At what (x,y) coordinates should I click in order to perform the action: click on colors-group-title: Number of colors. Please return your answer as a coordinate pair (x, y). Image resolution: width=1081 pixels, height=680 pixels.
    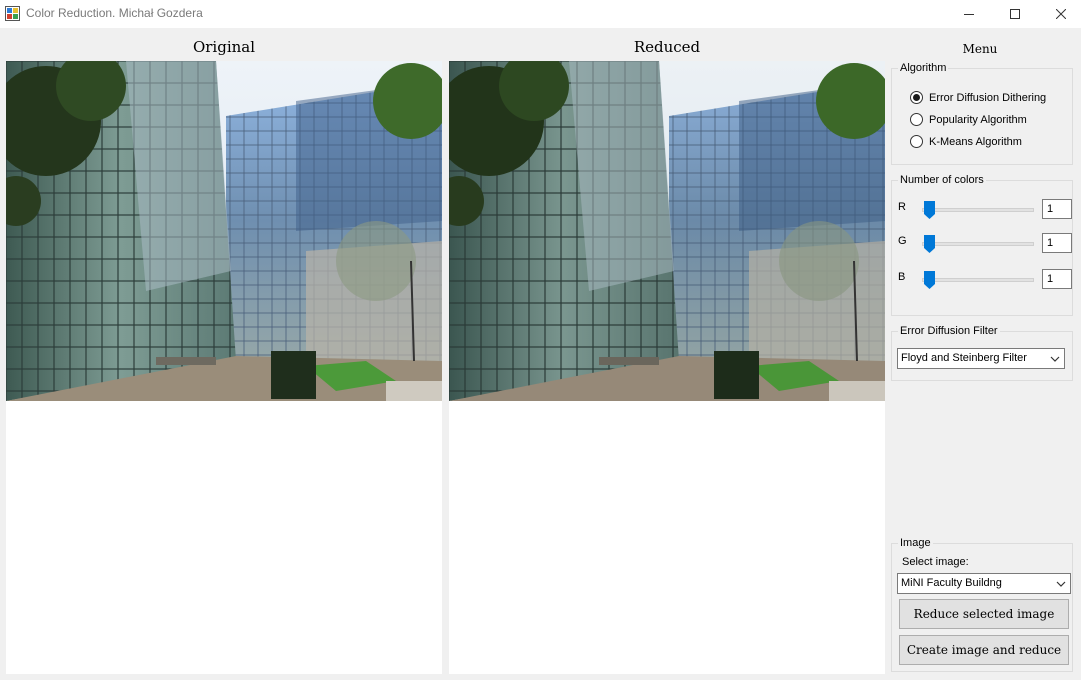
    Looking at the image, I should click on (942, 180).